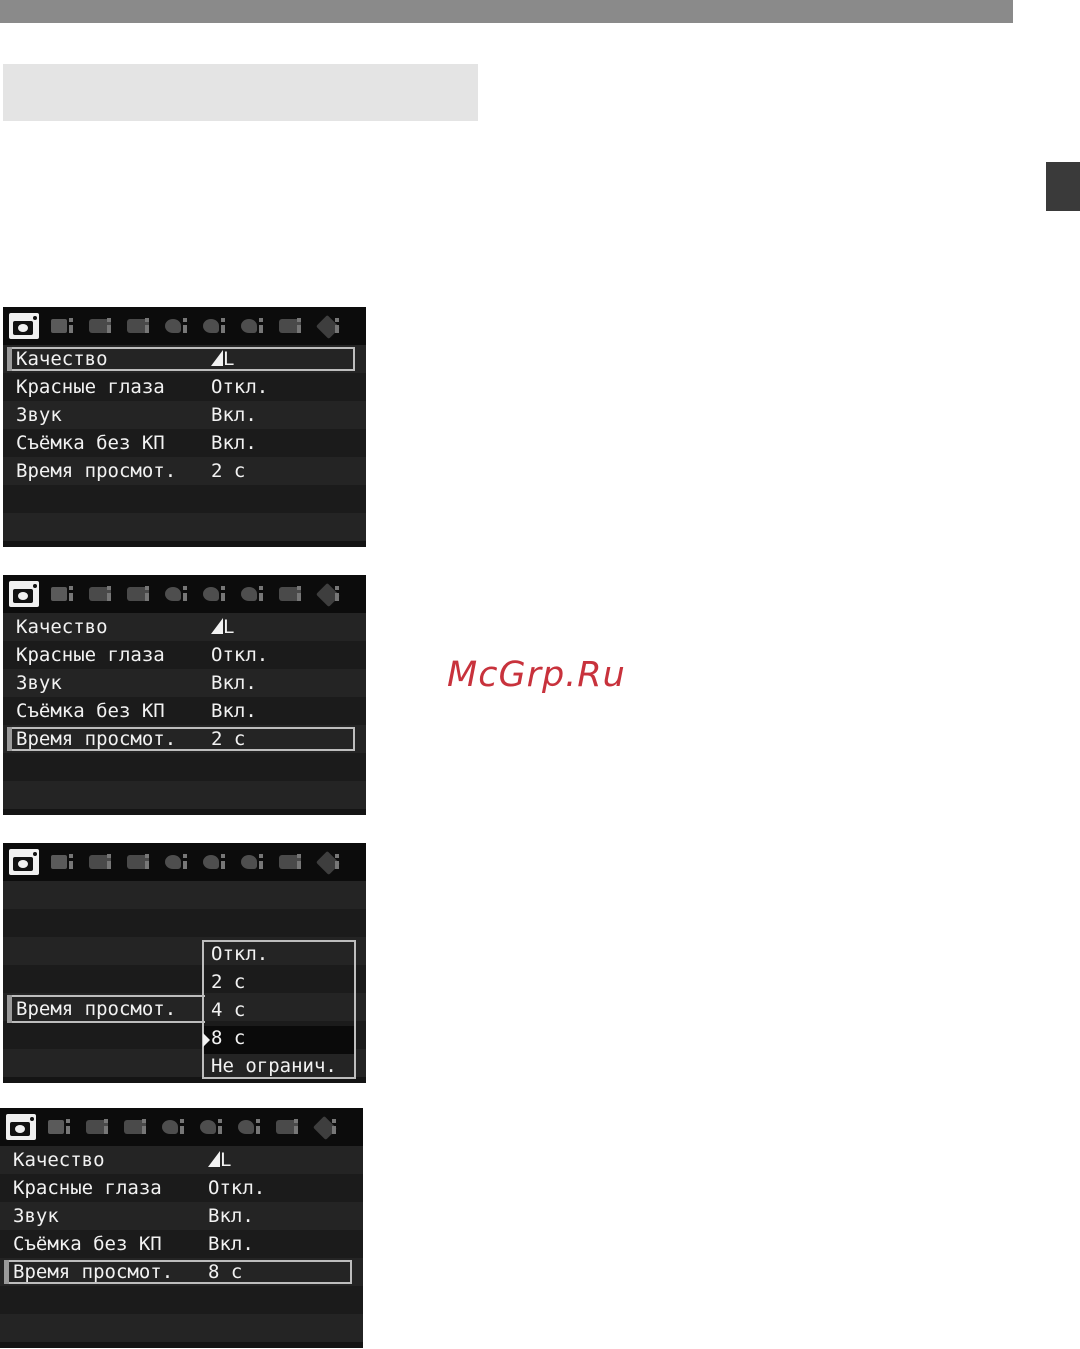  What do you see at coordinates (506, 11) in the screenshot?
I see `page-header-bar` at bounding box center [506, 11].